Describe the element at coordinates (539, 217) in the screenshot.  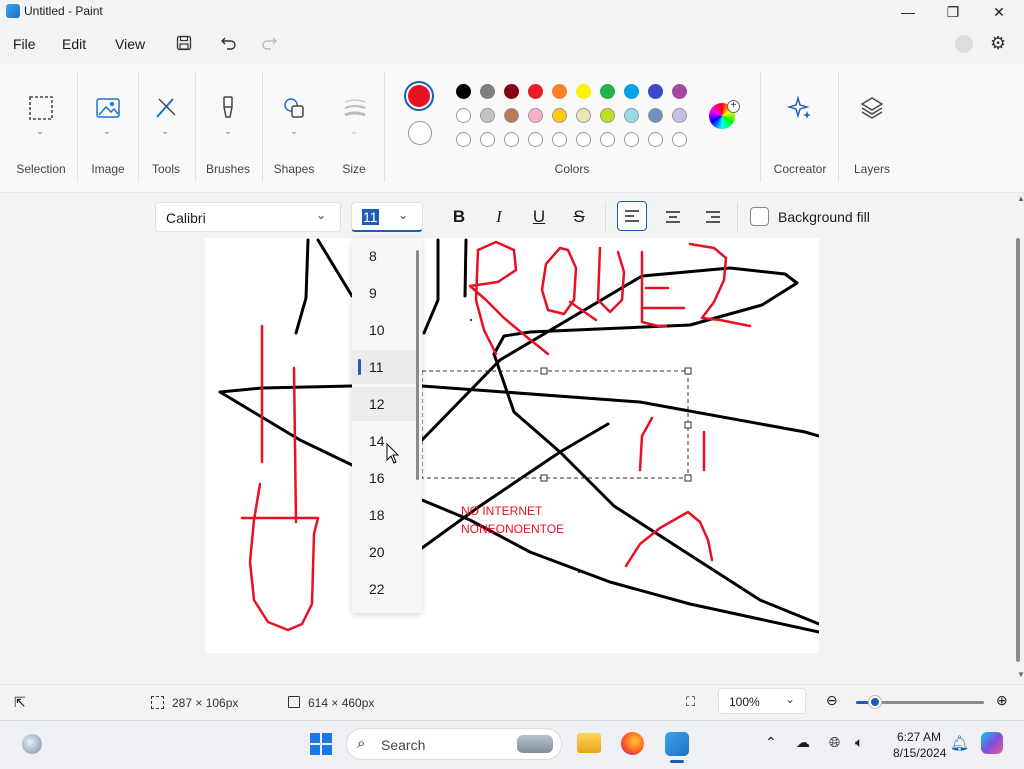
I see `underline-button: U` at that location.